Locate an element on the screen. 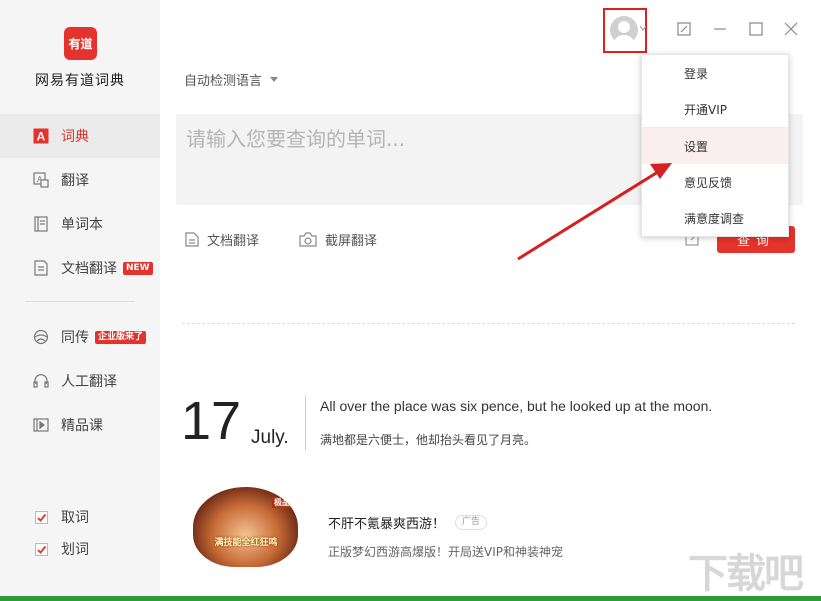  select-word-toggle: 划词 is located at coordinates (62, 549).